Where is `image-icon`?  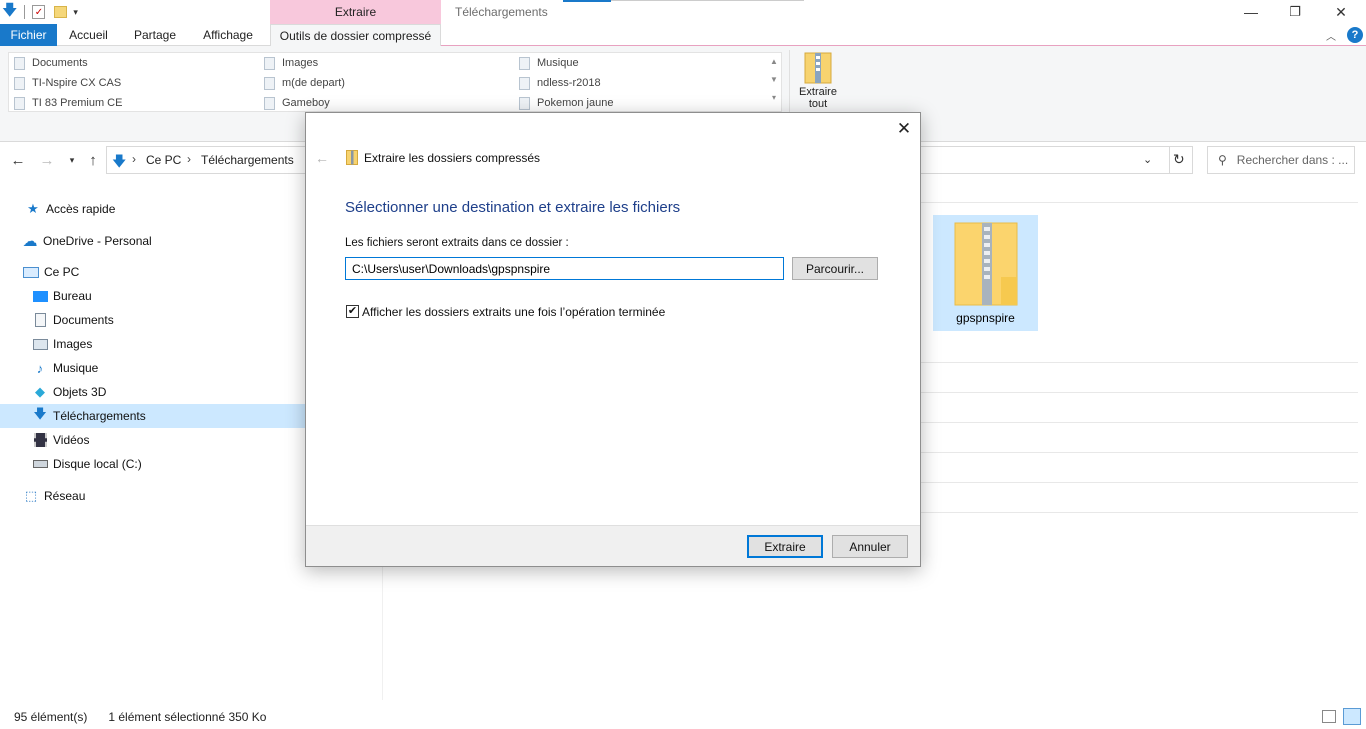
image-icon is located at coordinates (40, 344).